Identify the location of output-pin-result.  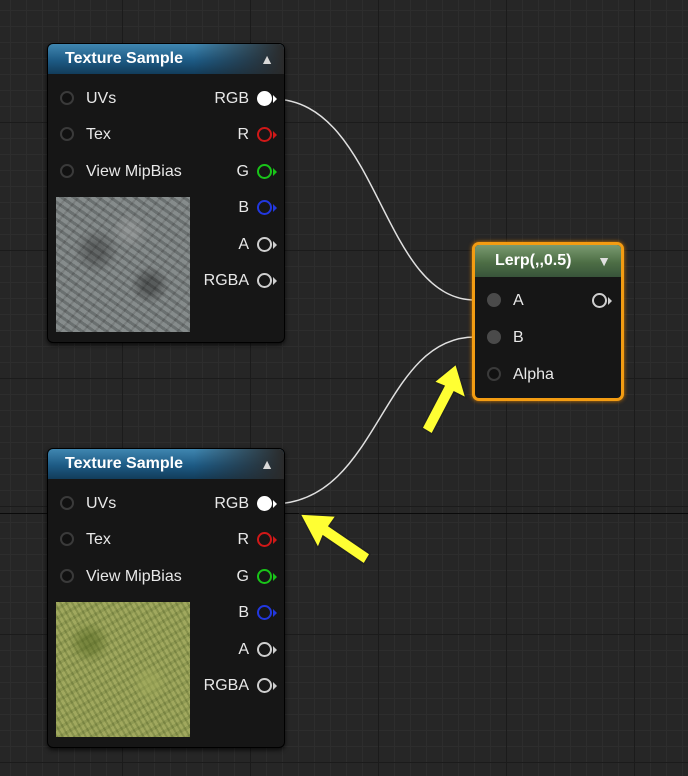
(602, 301).